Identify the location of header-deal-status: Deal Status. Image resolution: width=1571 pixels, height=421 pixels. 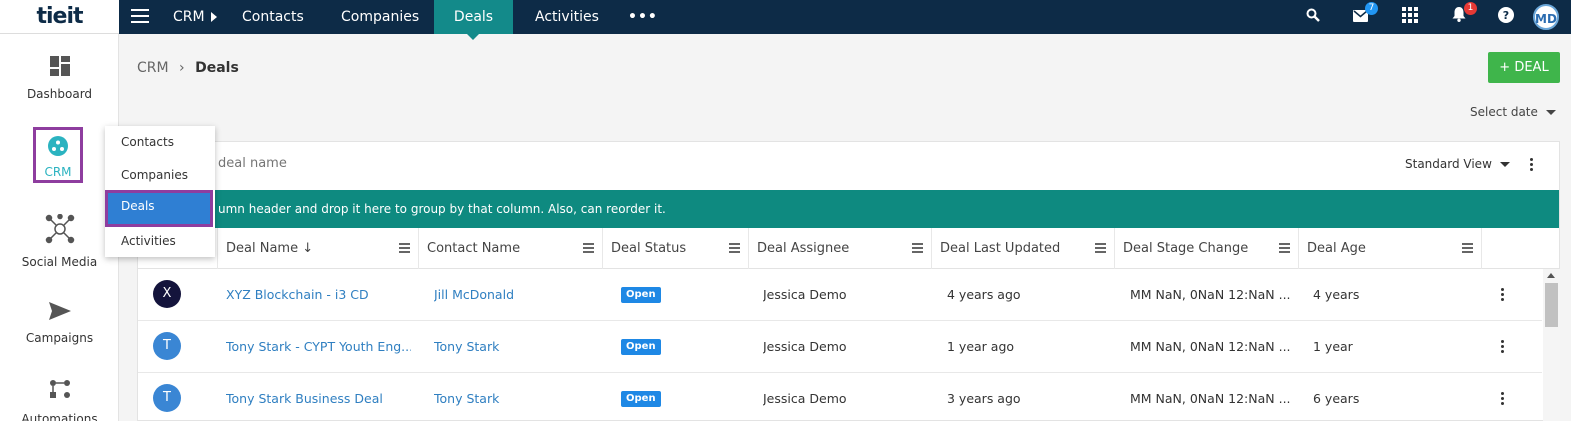
(676, 248).